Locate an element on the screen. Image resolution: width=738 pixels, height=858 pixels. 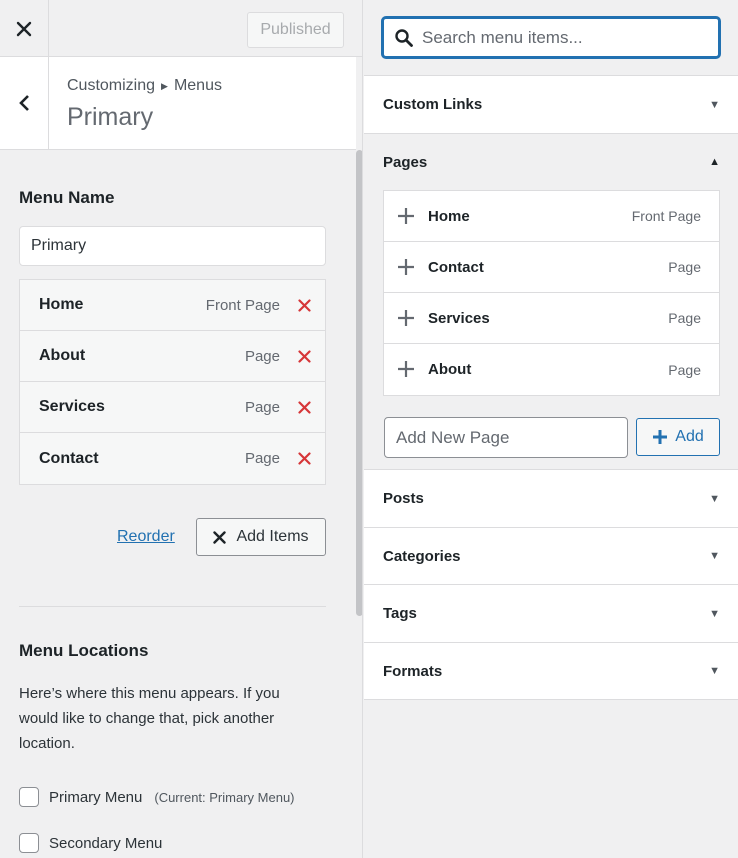
page-label: Services is located at coordinates (459, 318).